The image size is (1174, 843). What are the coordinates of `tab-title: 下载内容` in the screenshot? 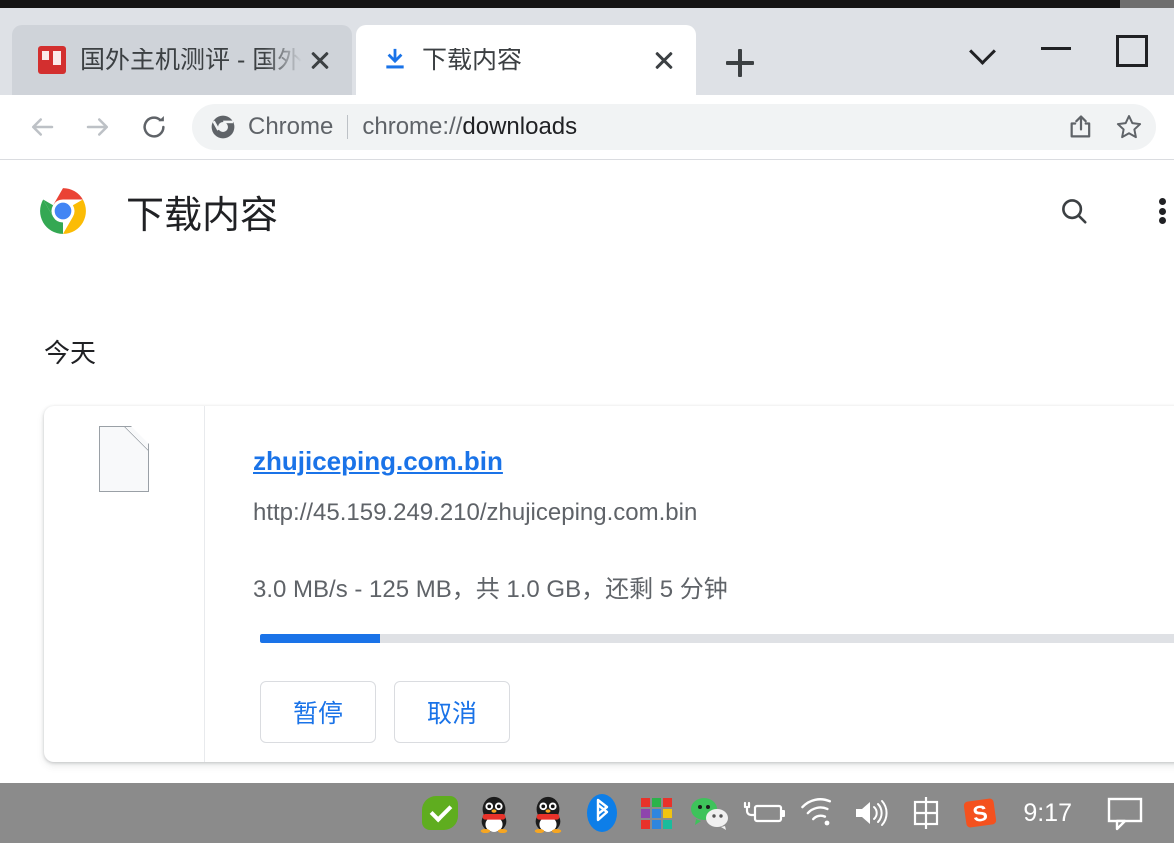 It's located at (472, 60).